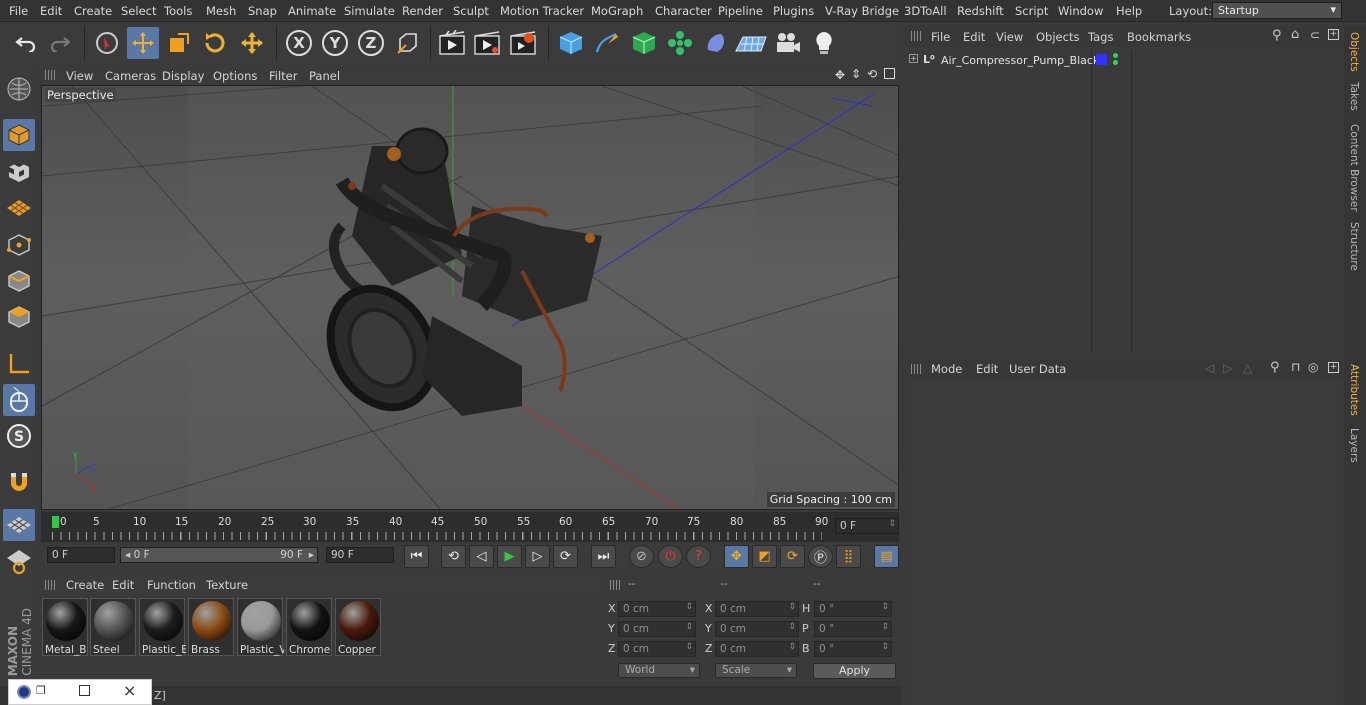 The image size is (1366, 705). I want to click on tab-attributes: Attributes, so click(1354, 390).